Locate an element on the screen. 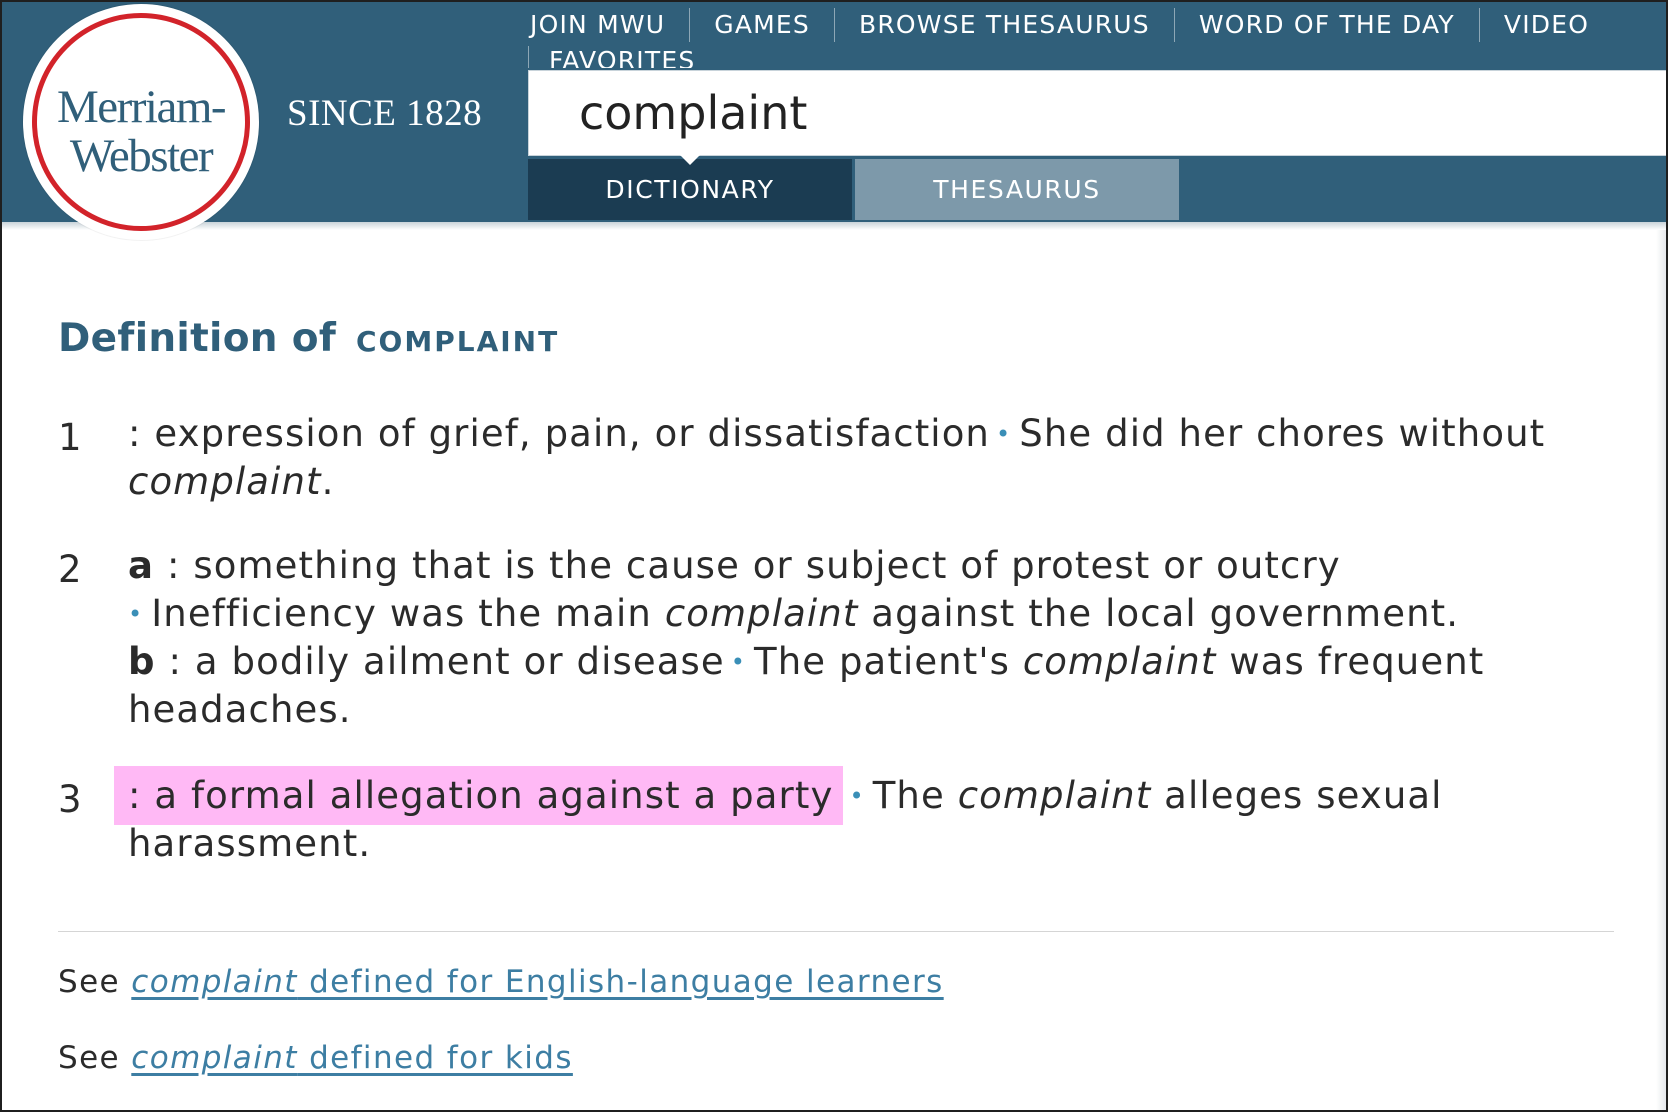 This screenshot has width=1668, height=1112. definition-heading-label: Definition of is located at coordinates (197, 338).